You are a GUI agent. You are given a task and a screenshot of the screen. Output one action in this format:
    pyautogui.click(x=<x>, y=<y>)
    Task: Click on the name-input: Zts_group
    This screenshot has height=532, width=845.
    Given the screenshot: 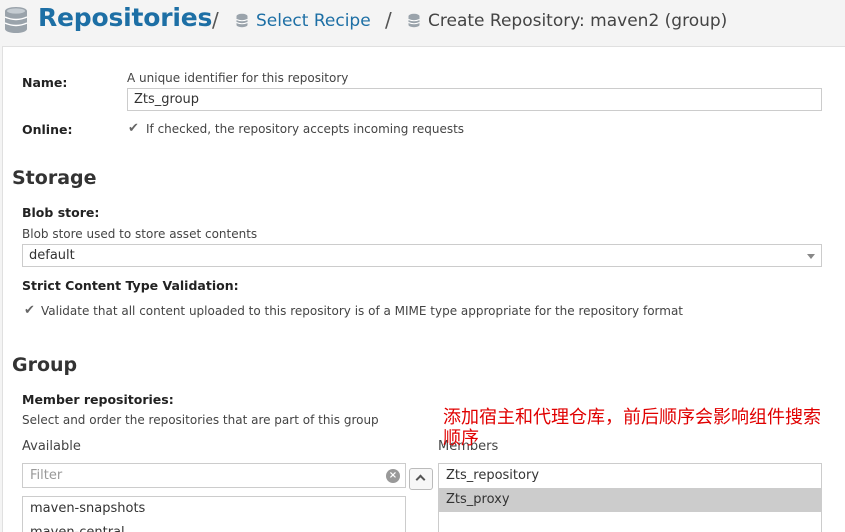 What is the action you would take?
    pyautogui.click(x=474, y=99)
    